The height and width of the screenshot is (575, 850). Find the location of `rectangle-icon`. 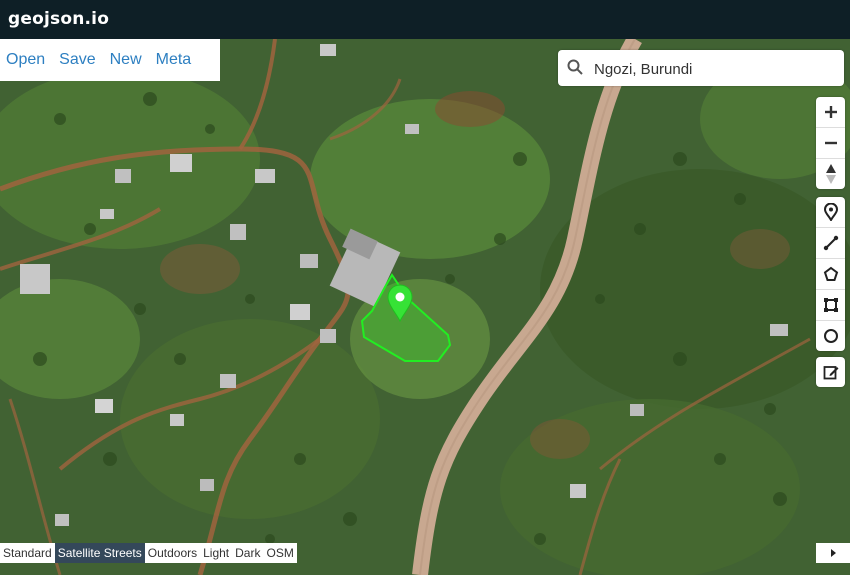

rectangle-icon is located at coordinates (830, 305).